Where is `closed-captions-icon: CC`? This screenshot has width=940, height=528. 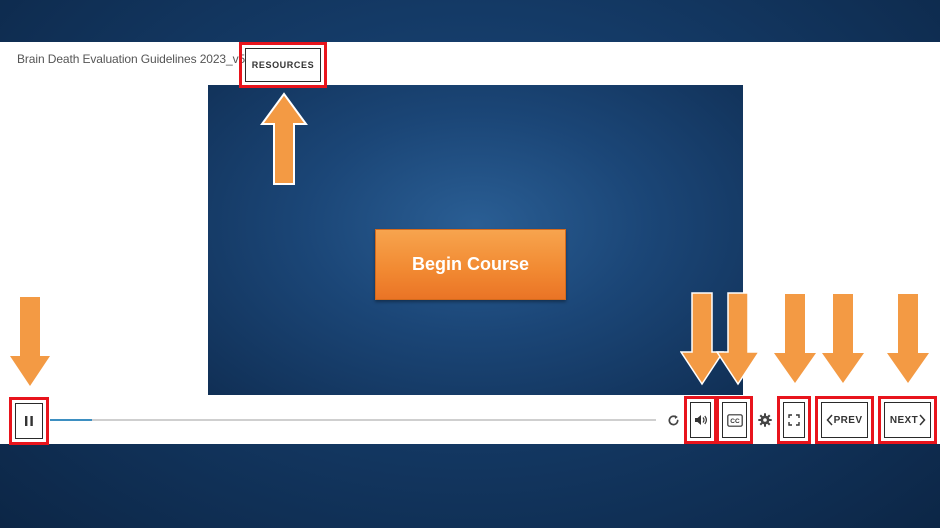
closed-captions-icon: CC is located at coordinates (734, 420).